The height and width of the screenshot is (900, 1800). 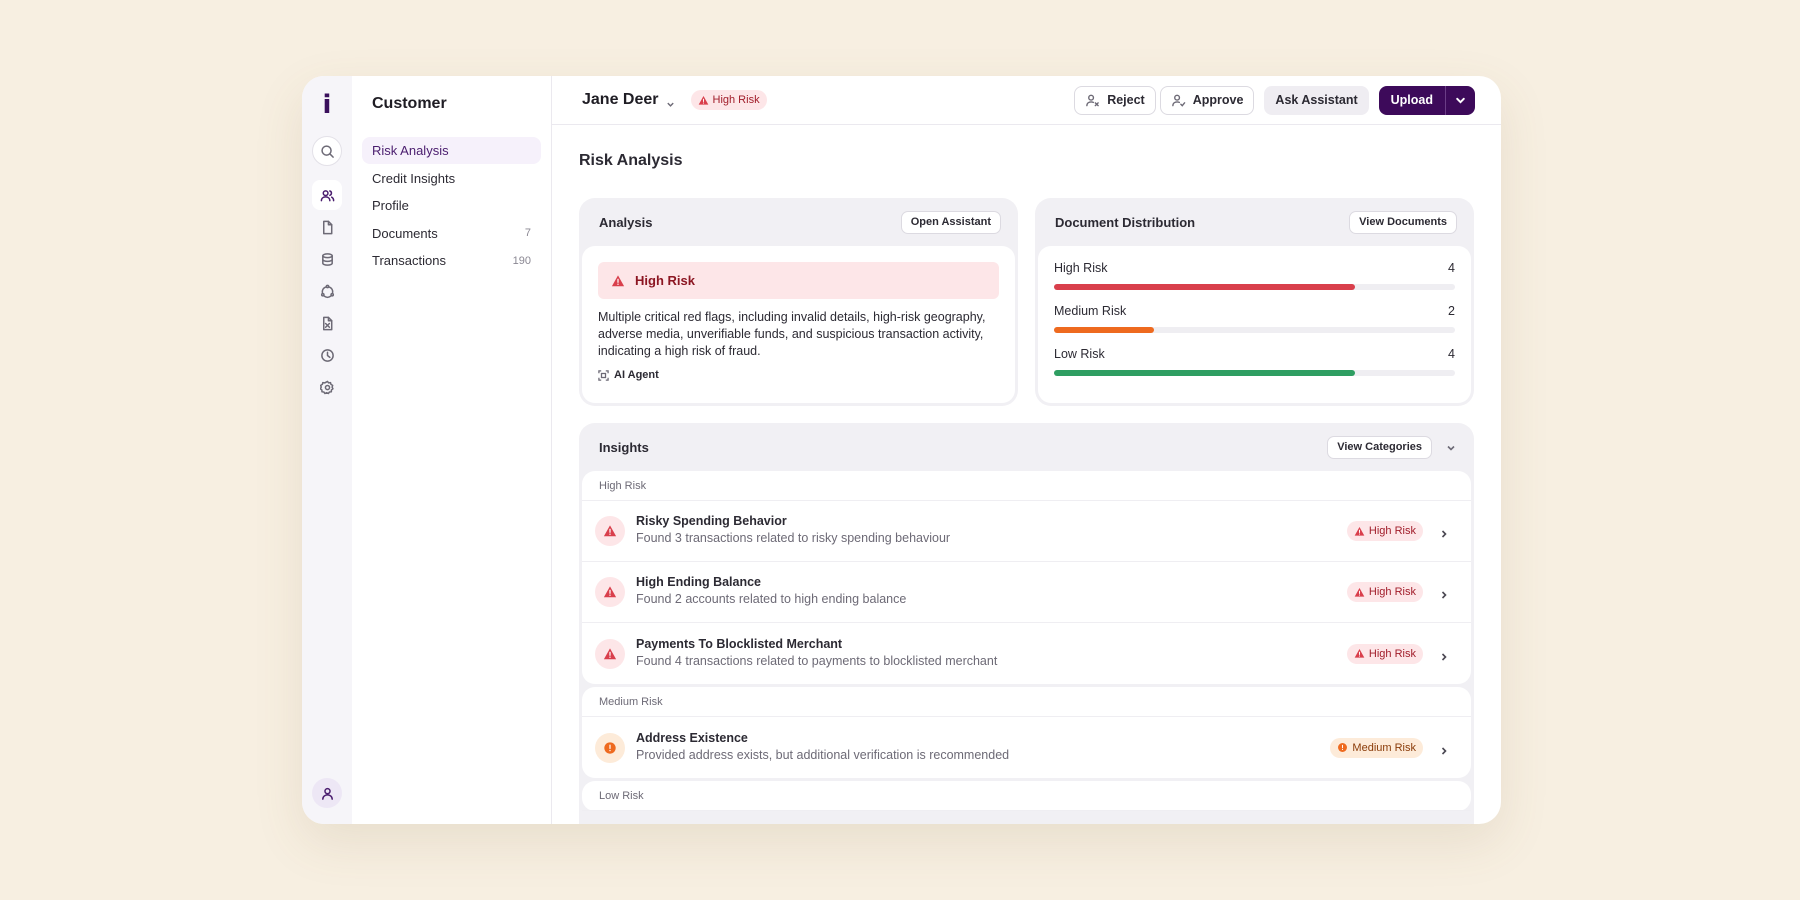 I want to click on distribution-label: Low Risk, so click(x=1079, y=354).